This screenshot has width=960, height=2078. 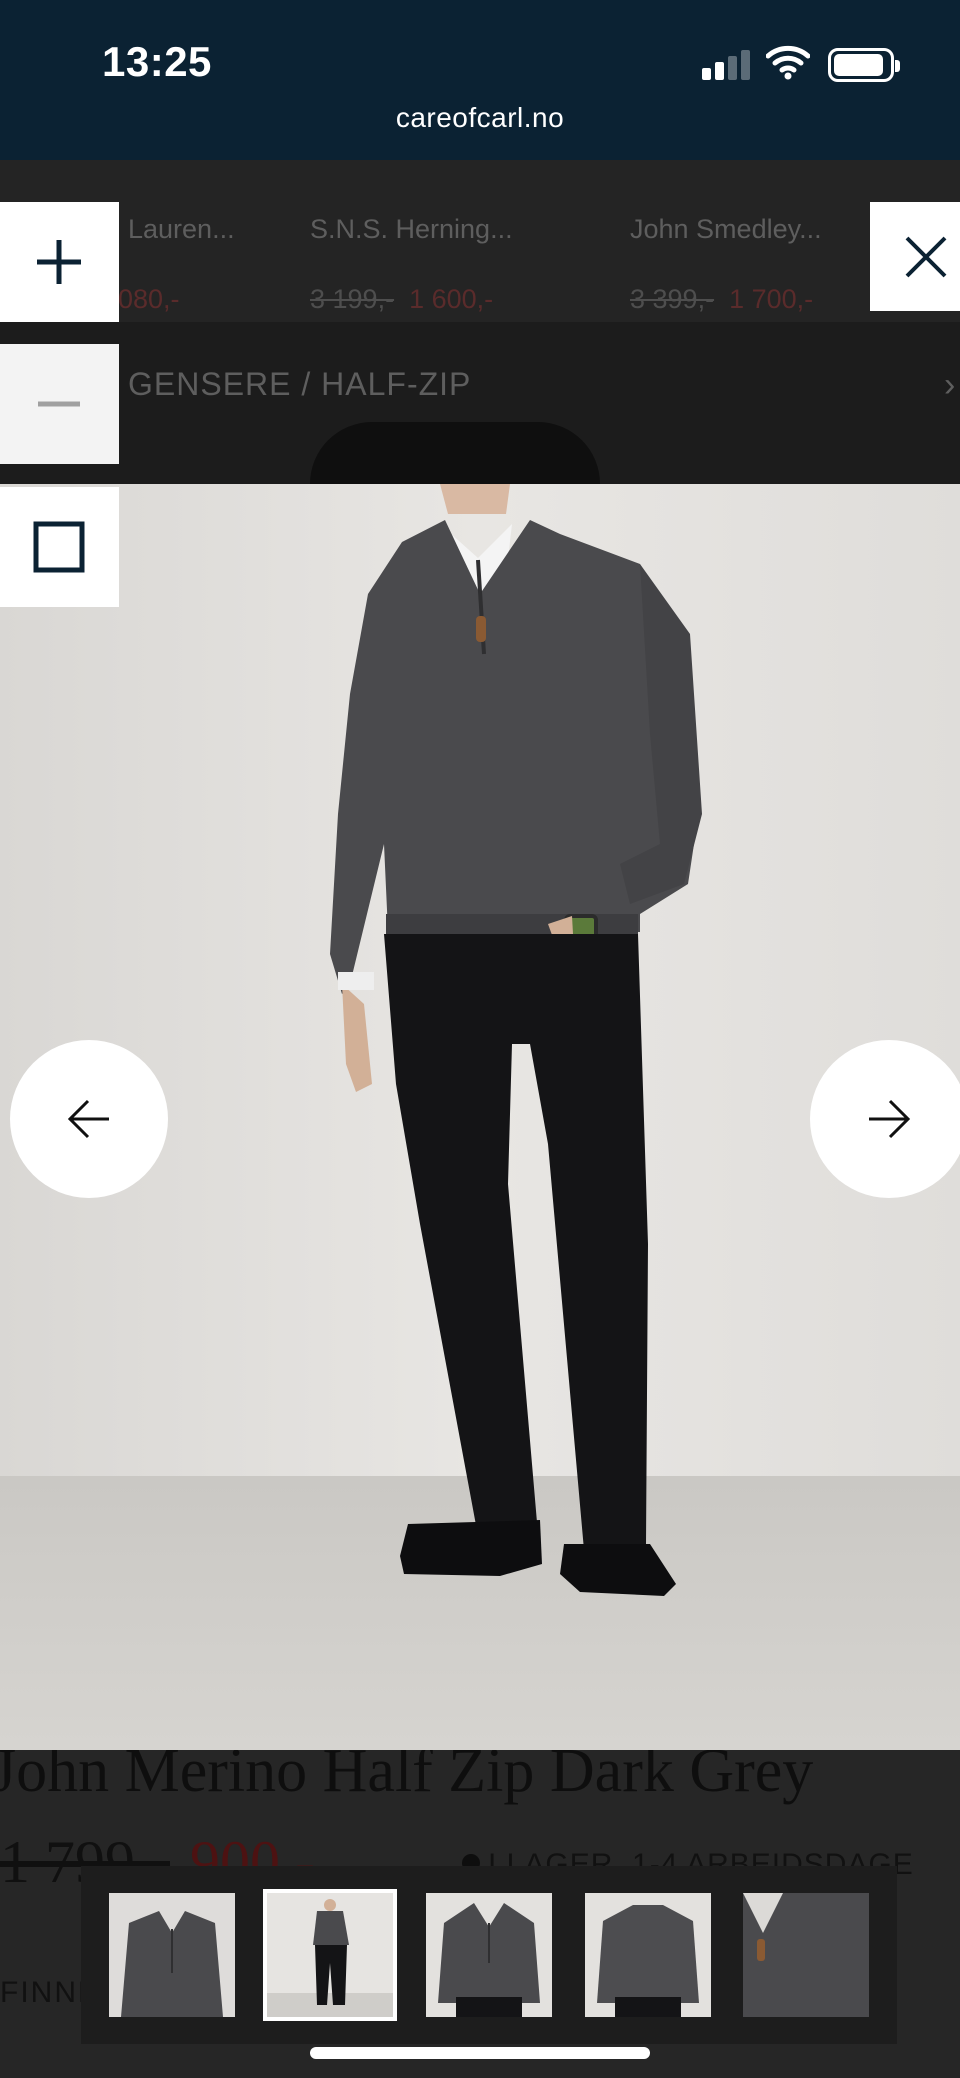 I want to click on arrow-right-icon, so click(x=890, y=1119).